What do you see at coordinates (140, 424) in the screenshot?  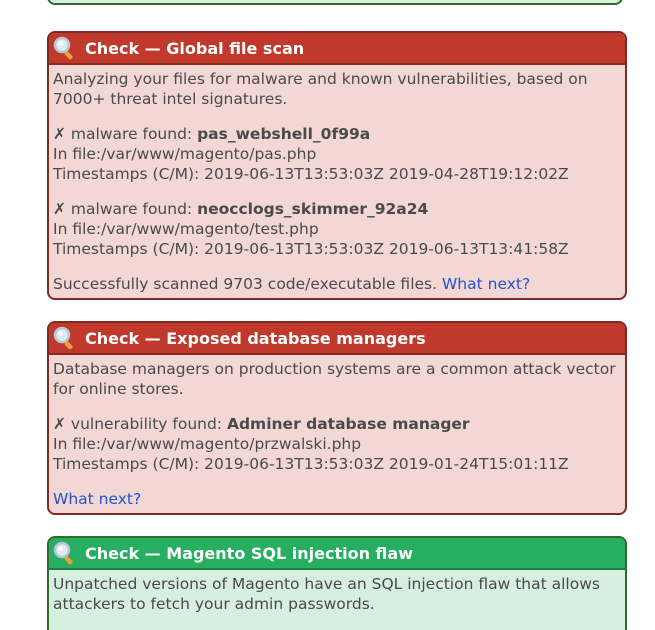 I see `finding-prefix: ✗ vulnerability found:` at bounding box center [140, 424].